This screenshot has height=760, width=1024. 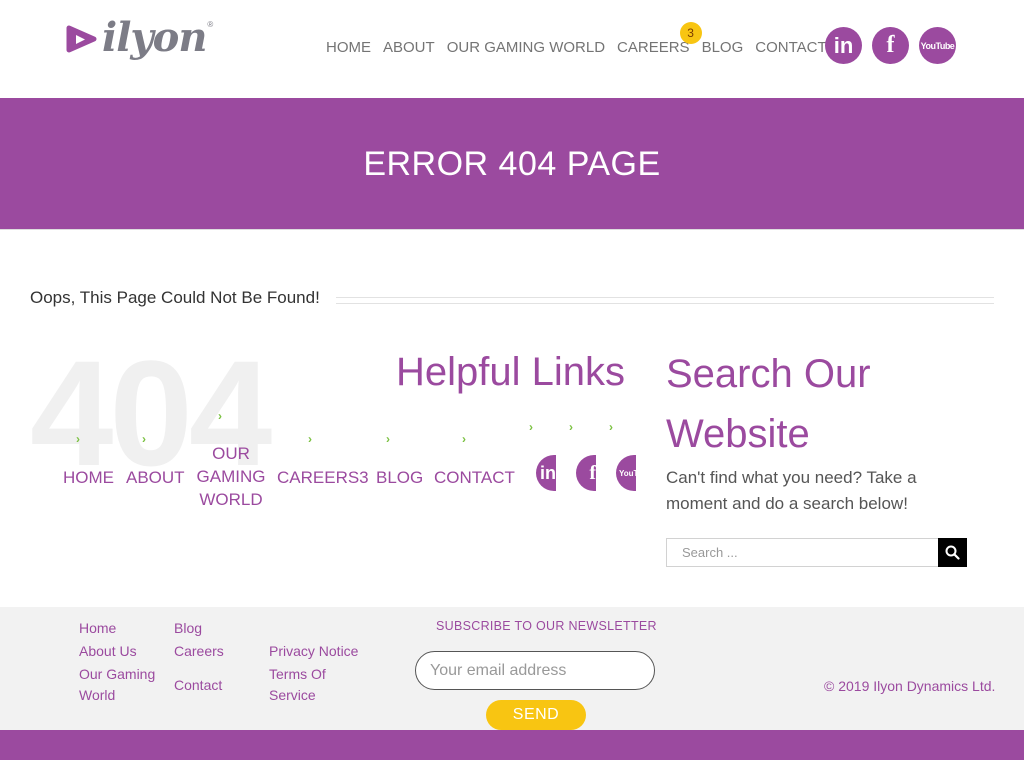 I want to click on footer-link-careers: Careers, so click(x=199, y=651).